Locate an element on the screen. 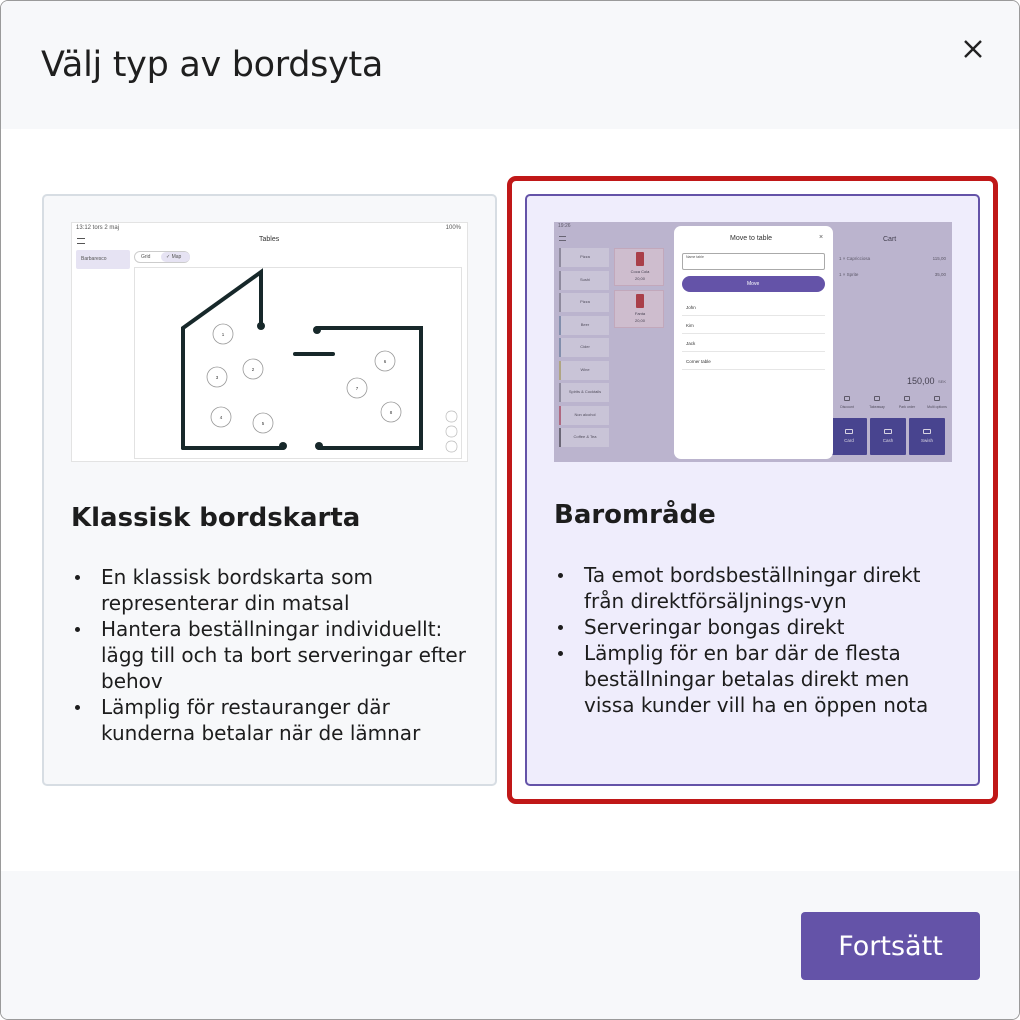 The height and width of the screenshot is (1020, 1020). menu-icon is located at coordinates (81, 241).